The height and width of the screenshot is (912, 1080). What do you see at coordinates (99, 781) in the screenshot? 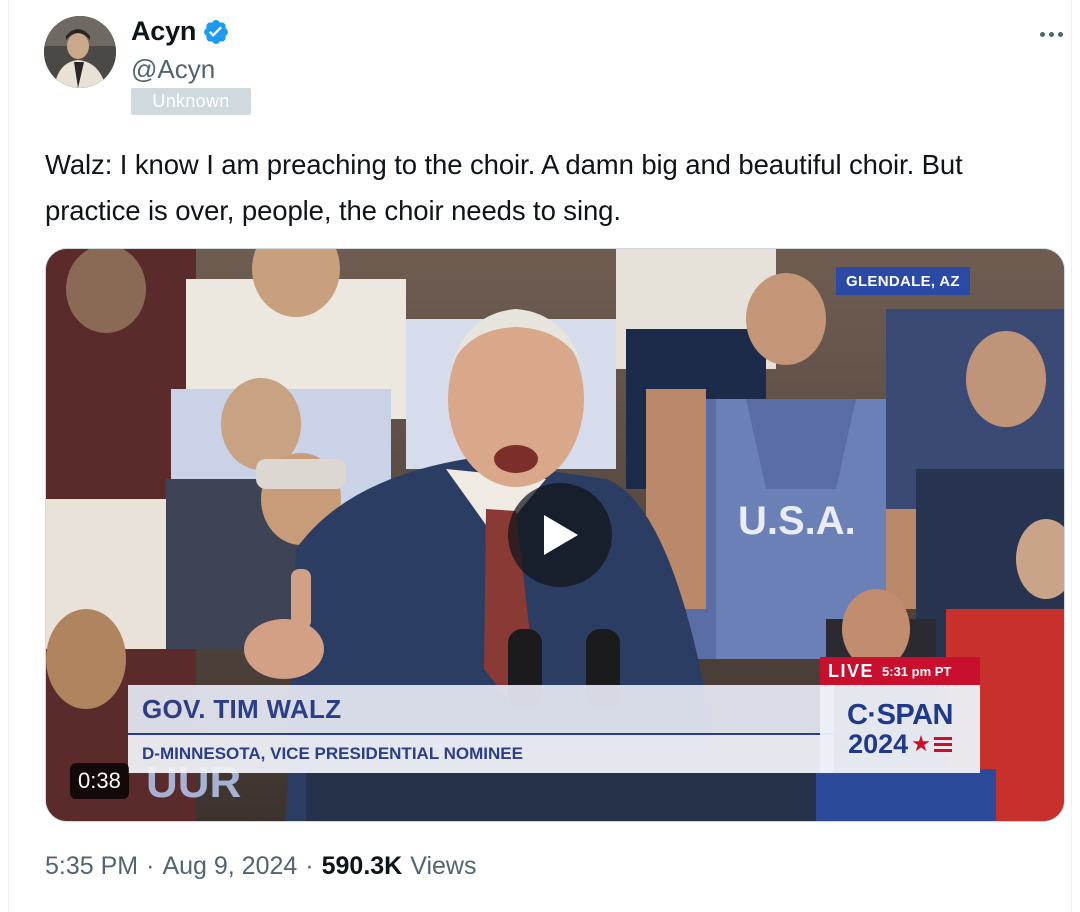
I see `video-duration: 0:38` at bounding box center [99, 781].